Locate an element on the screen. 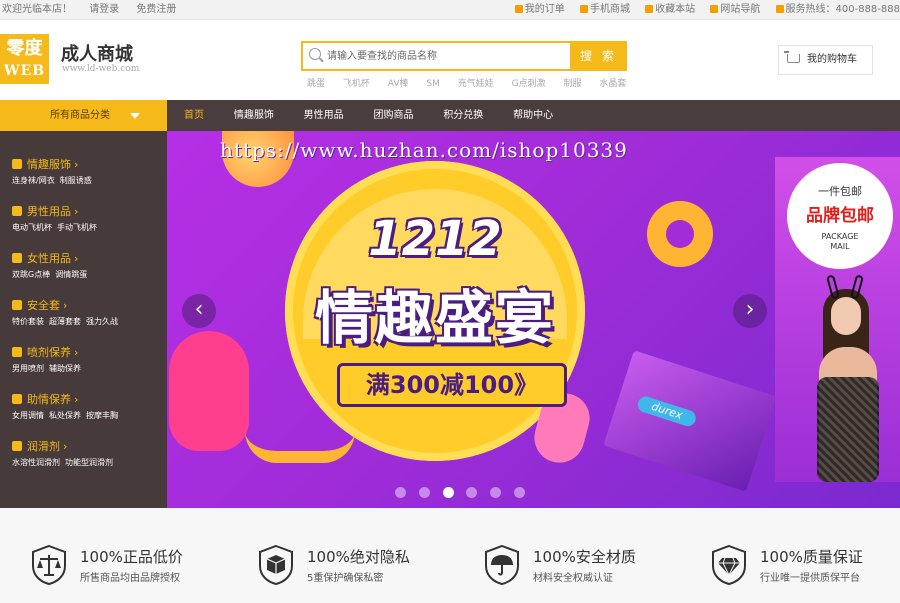  category-item: 安全套 › 特价套装 超薄套套 强力久战 is located at coordinates (83, 321).